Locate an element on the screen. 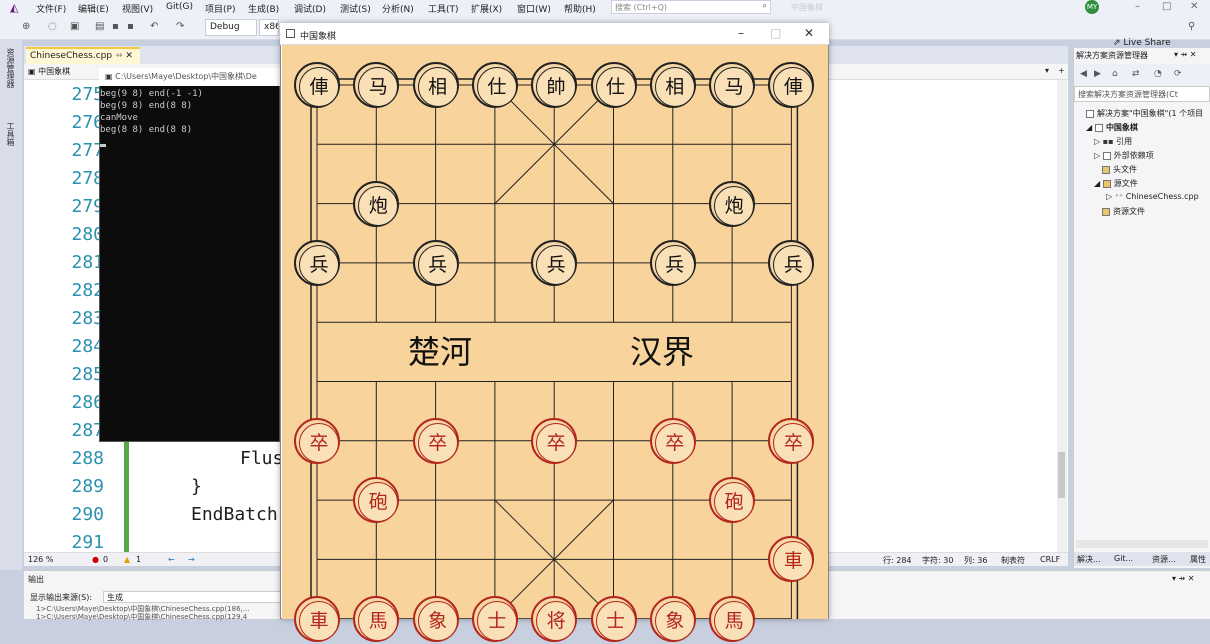 The height and width of the screenshot is (644, 1210). menu-item: 项目(P) is located at coordinates (220, 8).